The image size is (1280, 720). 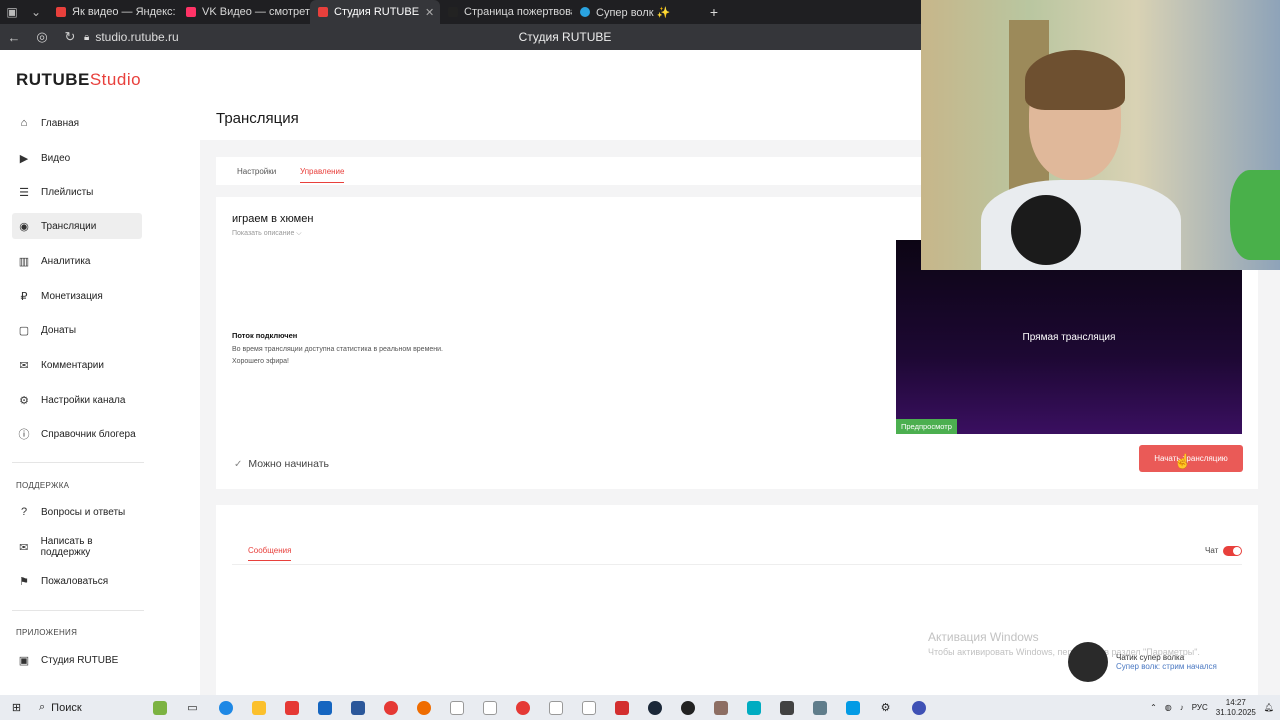 I want to click on sidebar-item-faq: ? Вопросы и ответы, so click(x=77, y=512).